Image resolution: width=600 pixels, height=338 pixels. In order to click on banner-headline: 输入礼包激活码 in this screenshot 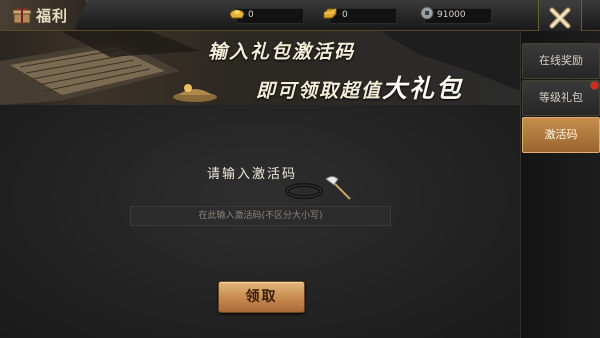, I will do `click(282, 52)`.